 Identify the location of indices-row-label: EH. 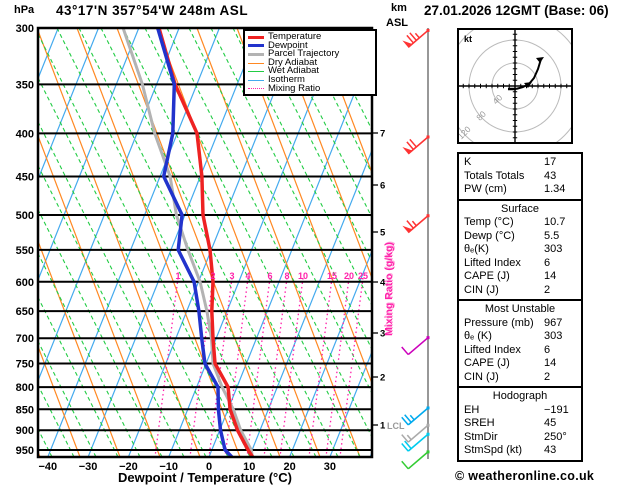
(472, 409).